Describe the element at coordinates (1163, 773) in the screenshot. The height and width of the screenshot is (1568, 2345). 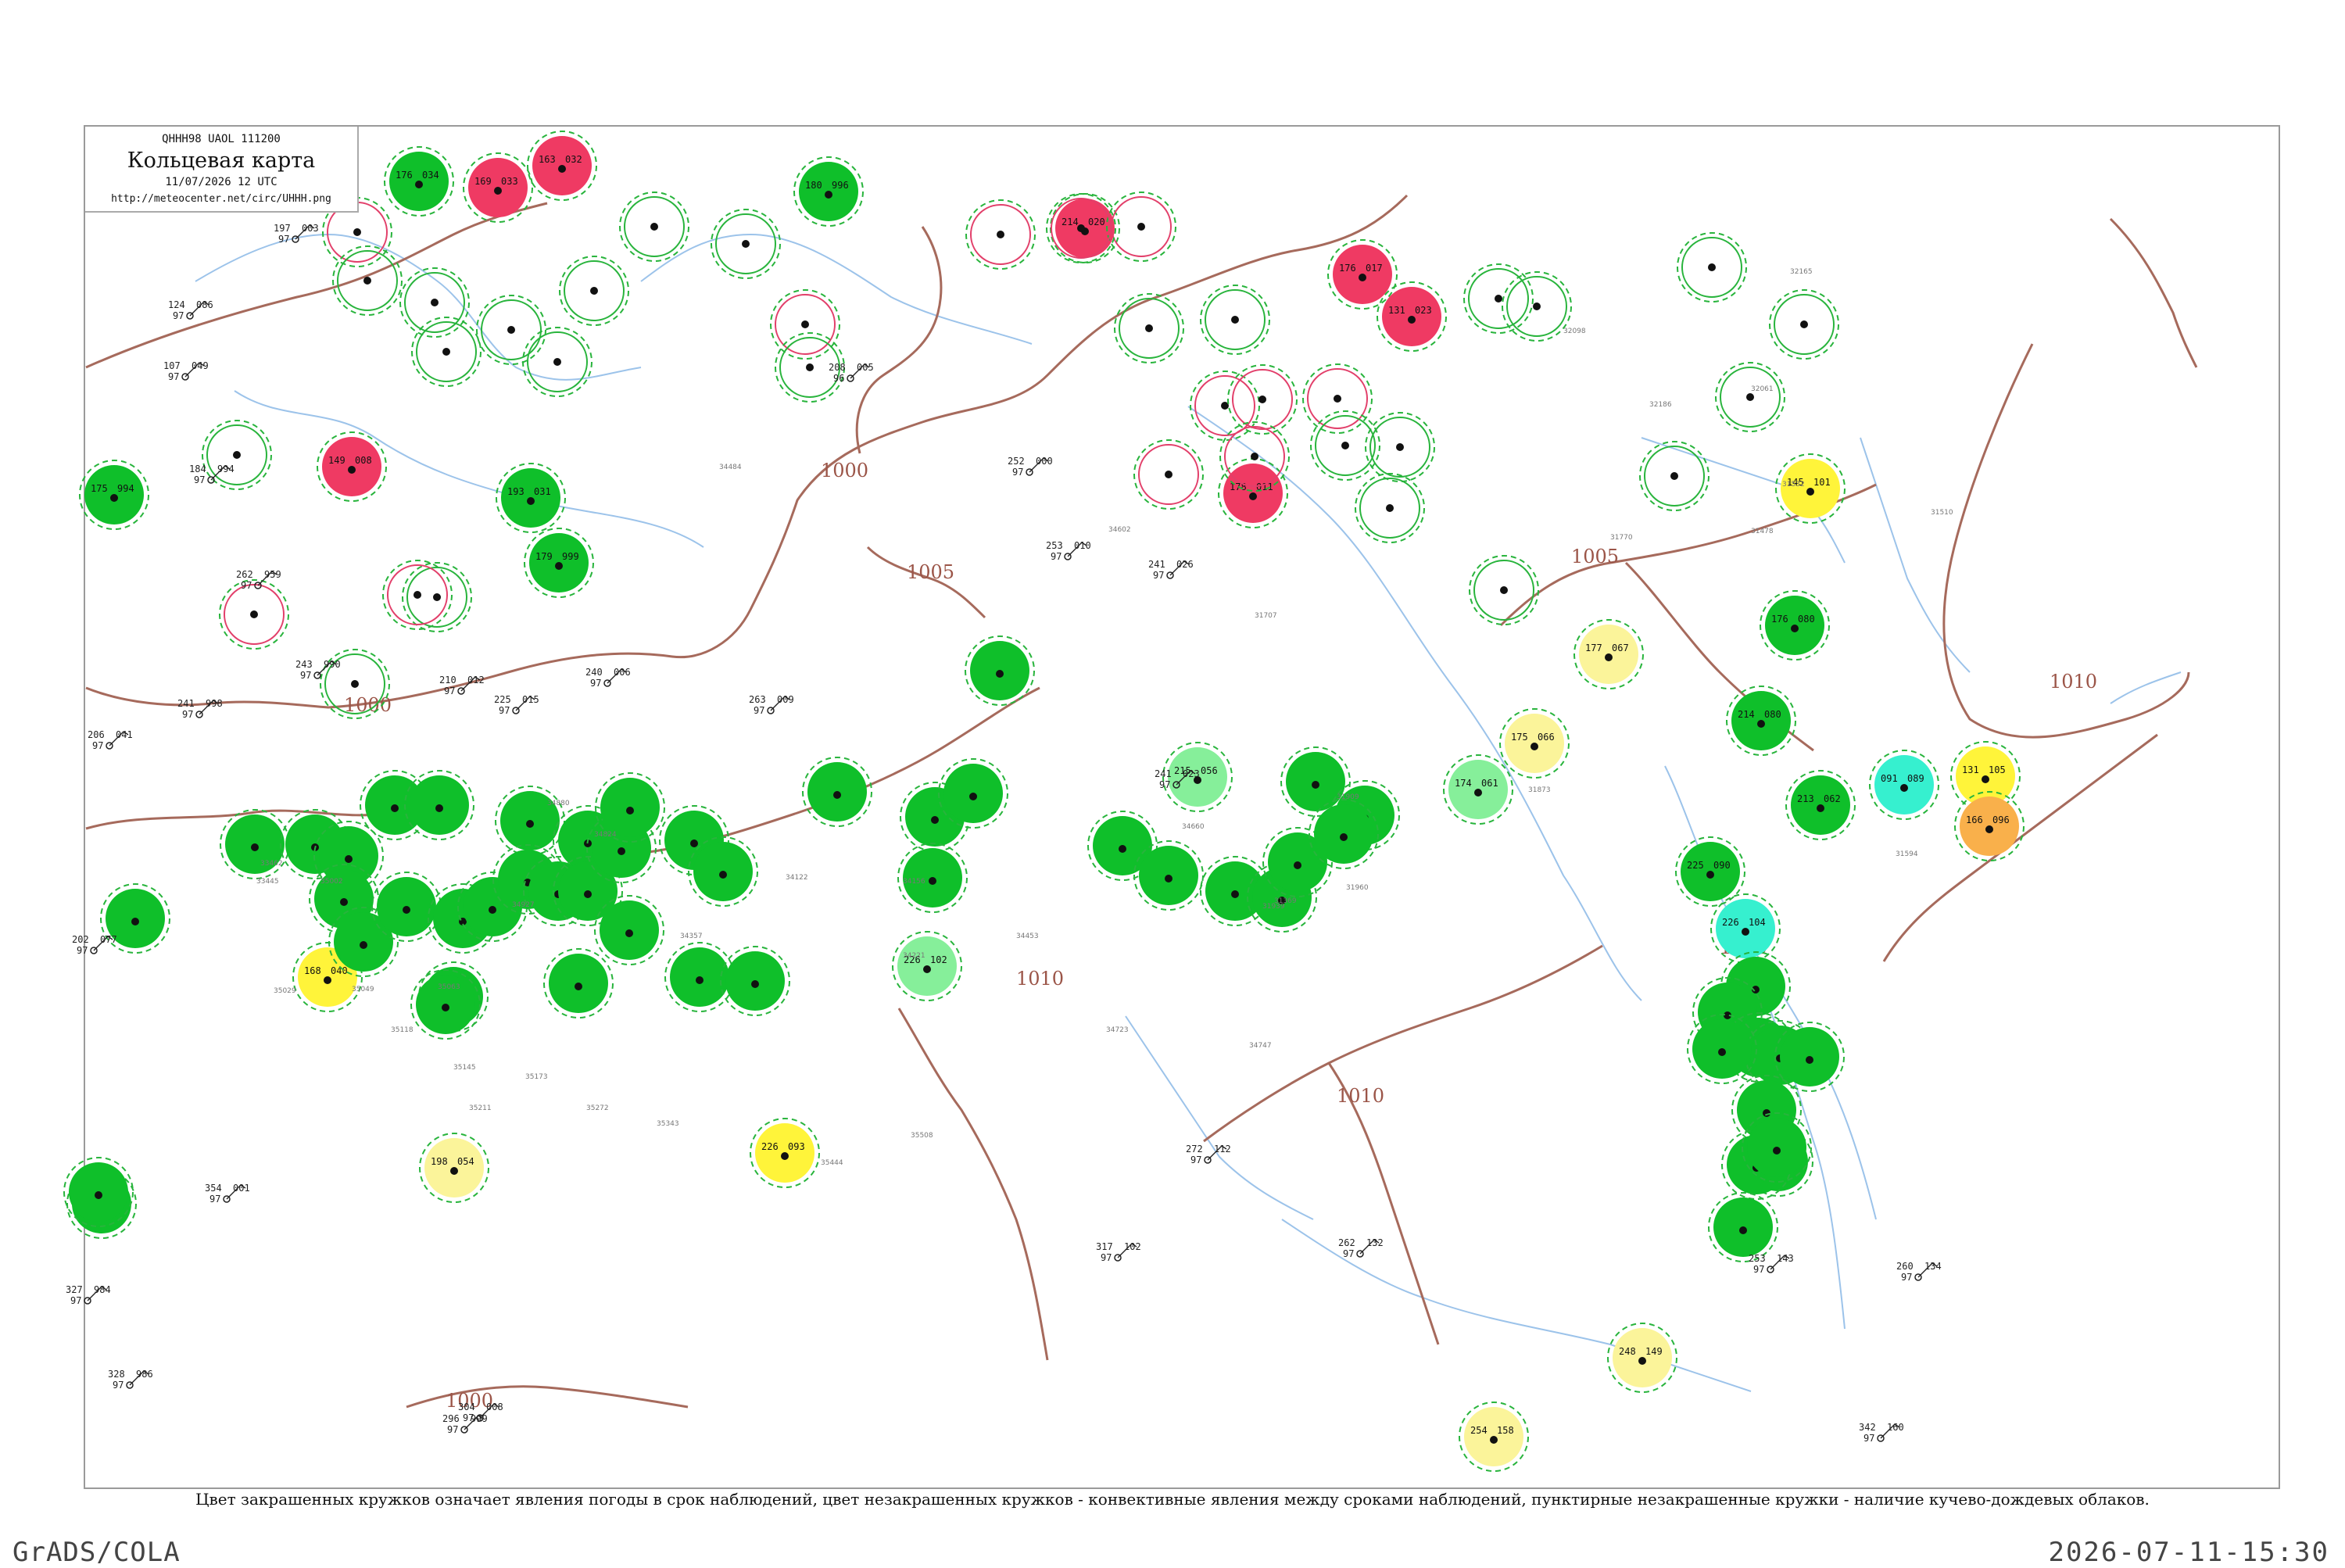
I see `station-temp: 241` at that location.